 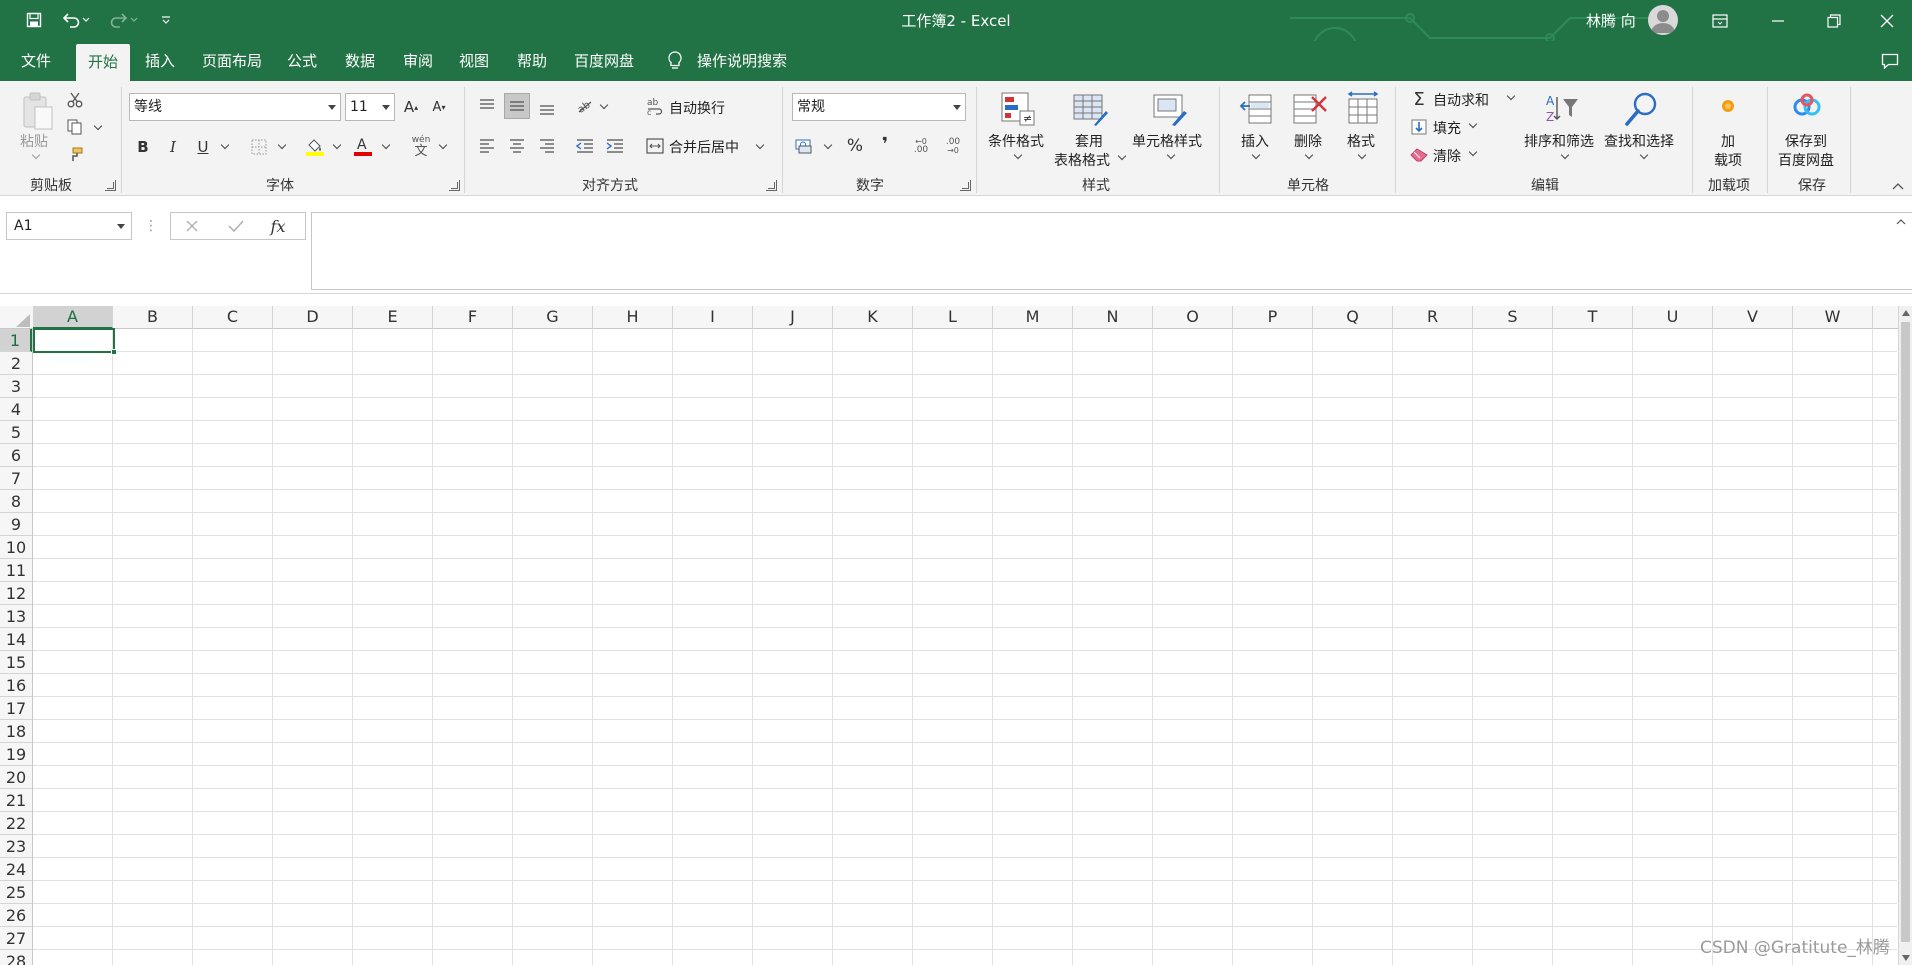 What do you see at coordinates (16, 938) in the screenshot?
I see `row-header-27: 27` at bounding box center [16, 938].